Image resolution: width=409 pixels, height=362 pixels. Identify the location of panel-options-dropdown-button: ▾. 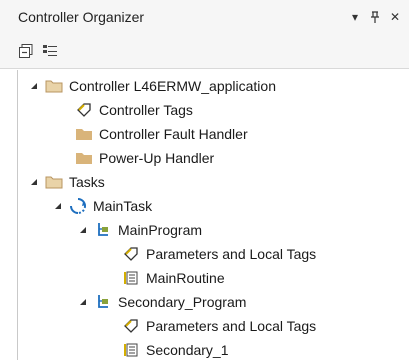
(355, 17).